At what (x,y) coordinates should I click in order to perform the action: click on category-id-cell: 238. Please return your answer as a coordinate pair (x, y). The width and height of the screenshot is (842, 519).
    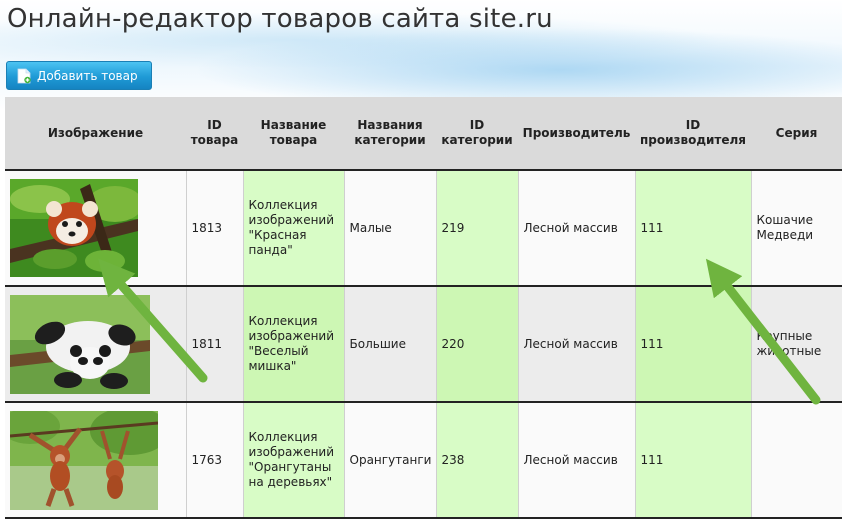
    Looking at the image, I should click on (477, 460).